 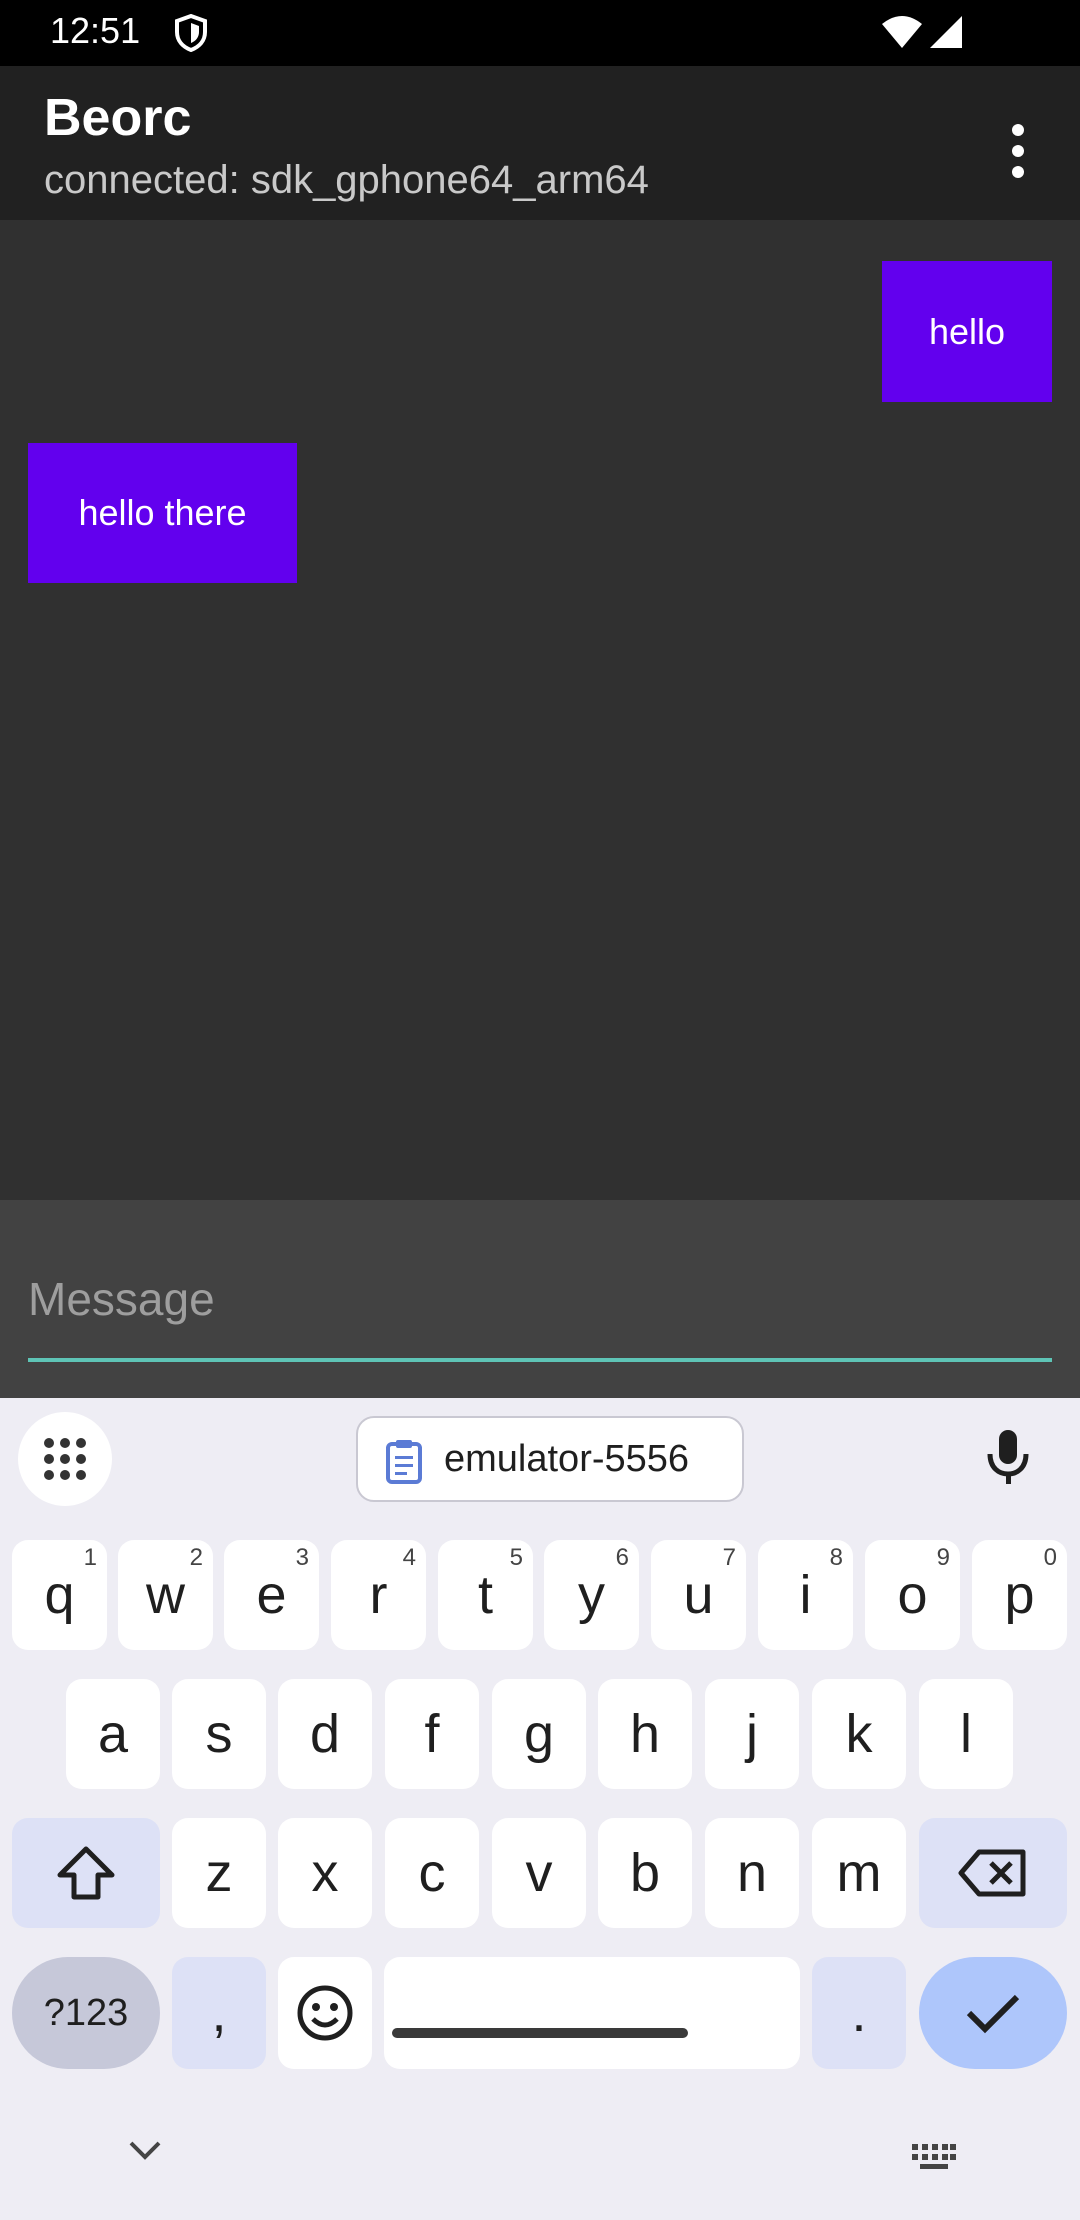 What do you see at coordinates (95, 30) in the screenshot?
I see `status-time: 12:51` at bounding box center [95, 30].